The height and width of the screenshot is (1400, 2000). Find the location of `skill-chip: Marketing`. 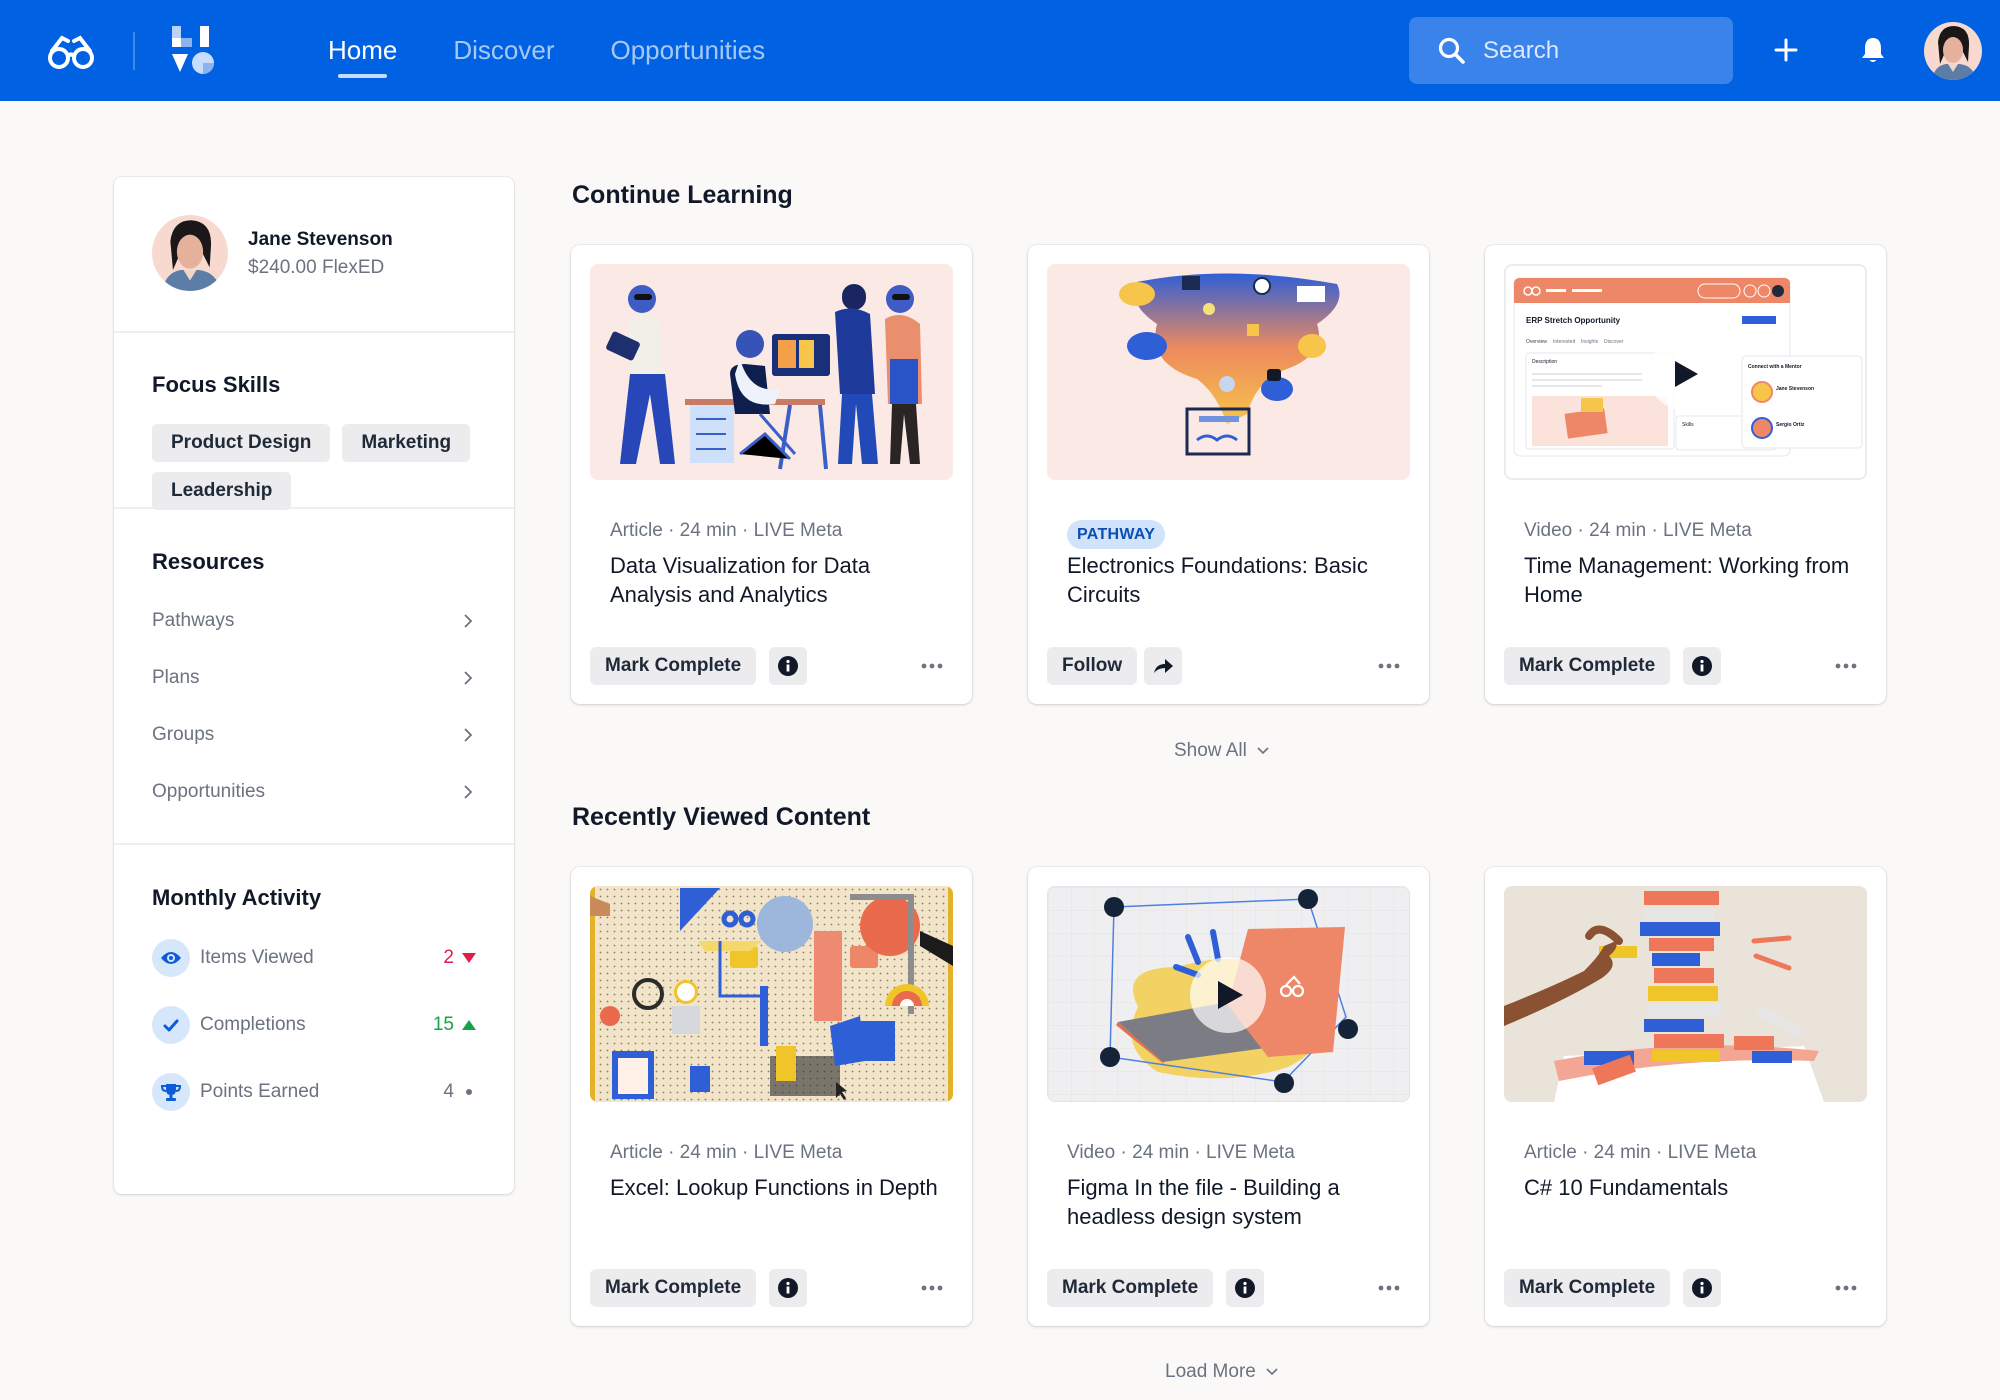

skill-chip: Marketing is located at coordinates (406, 443).